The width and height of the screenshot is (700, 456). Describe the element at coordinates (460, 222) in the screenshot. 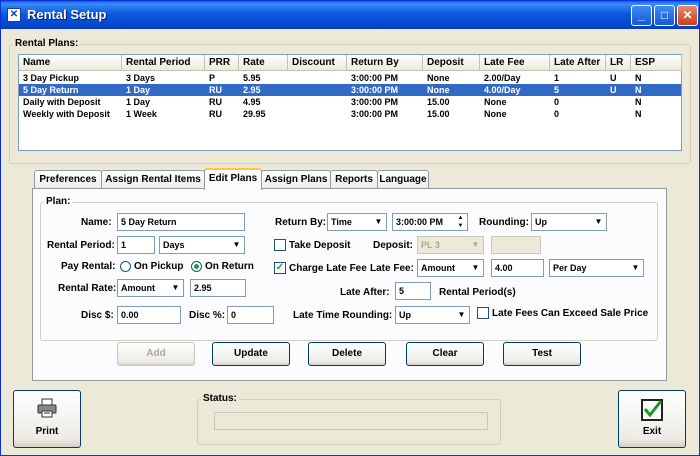

I see `time-spinner-icon: ▲ ▼` at that location.